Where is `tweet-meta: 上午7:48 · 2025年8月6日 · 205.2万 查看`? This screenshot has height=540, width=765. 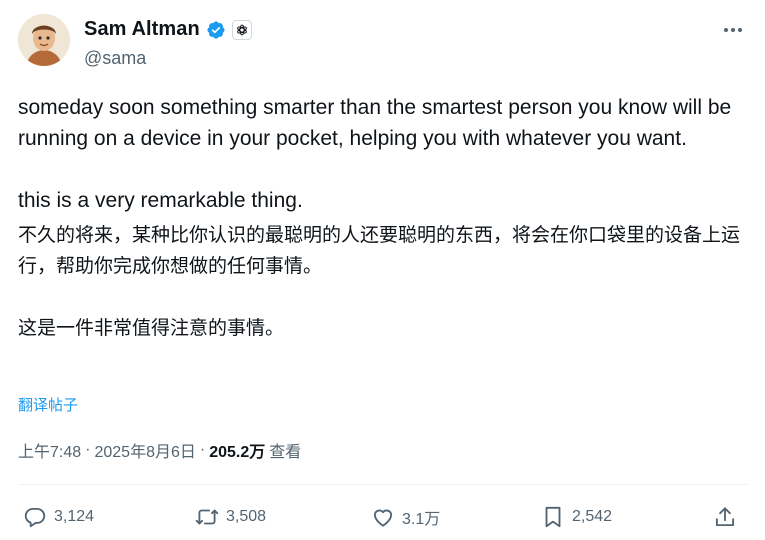
tweet-meta: 上午7:48 · 2025年8月6日 · 205.2万 查看 is located at coordinates (159, 450).